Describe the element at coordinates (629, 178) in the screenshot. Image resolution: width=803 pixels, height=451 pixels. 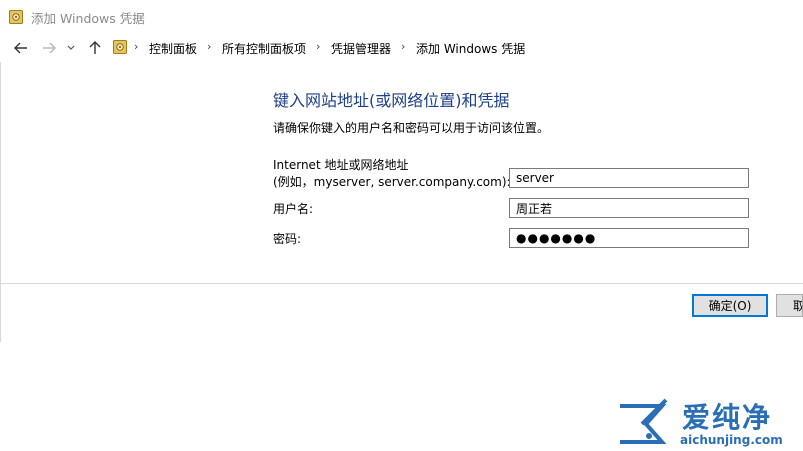
I see `address-input` at that location.